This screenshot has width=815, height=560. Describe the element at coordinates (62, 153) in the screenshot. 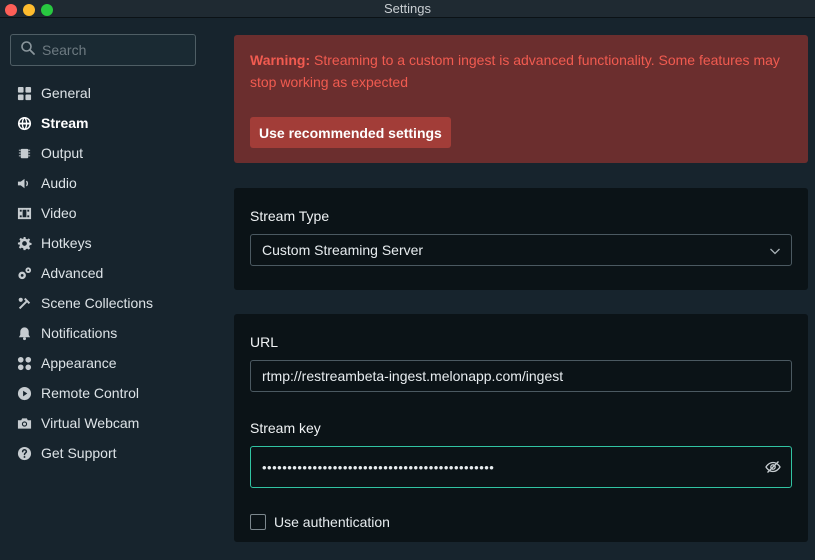

I see `sidebar-item-label: Output` at that location.